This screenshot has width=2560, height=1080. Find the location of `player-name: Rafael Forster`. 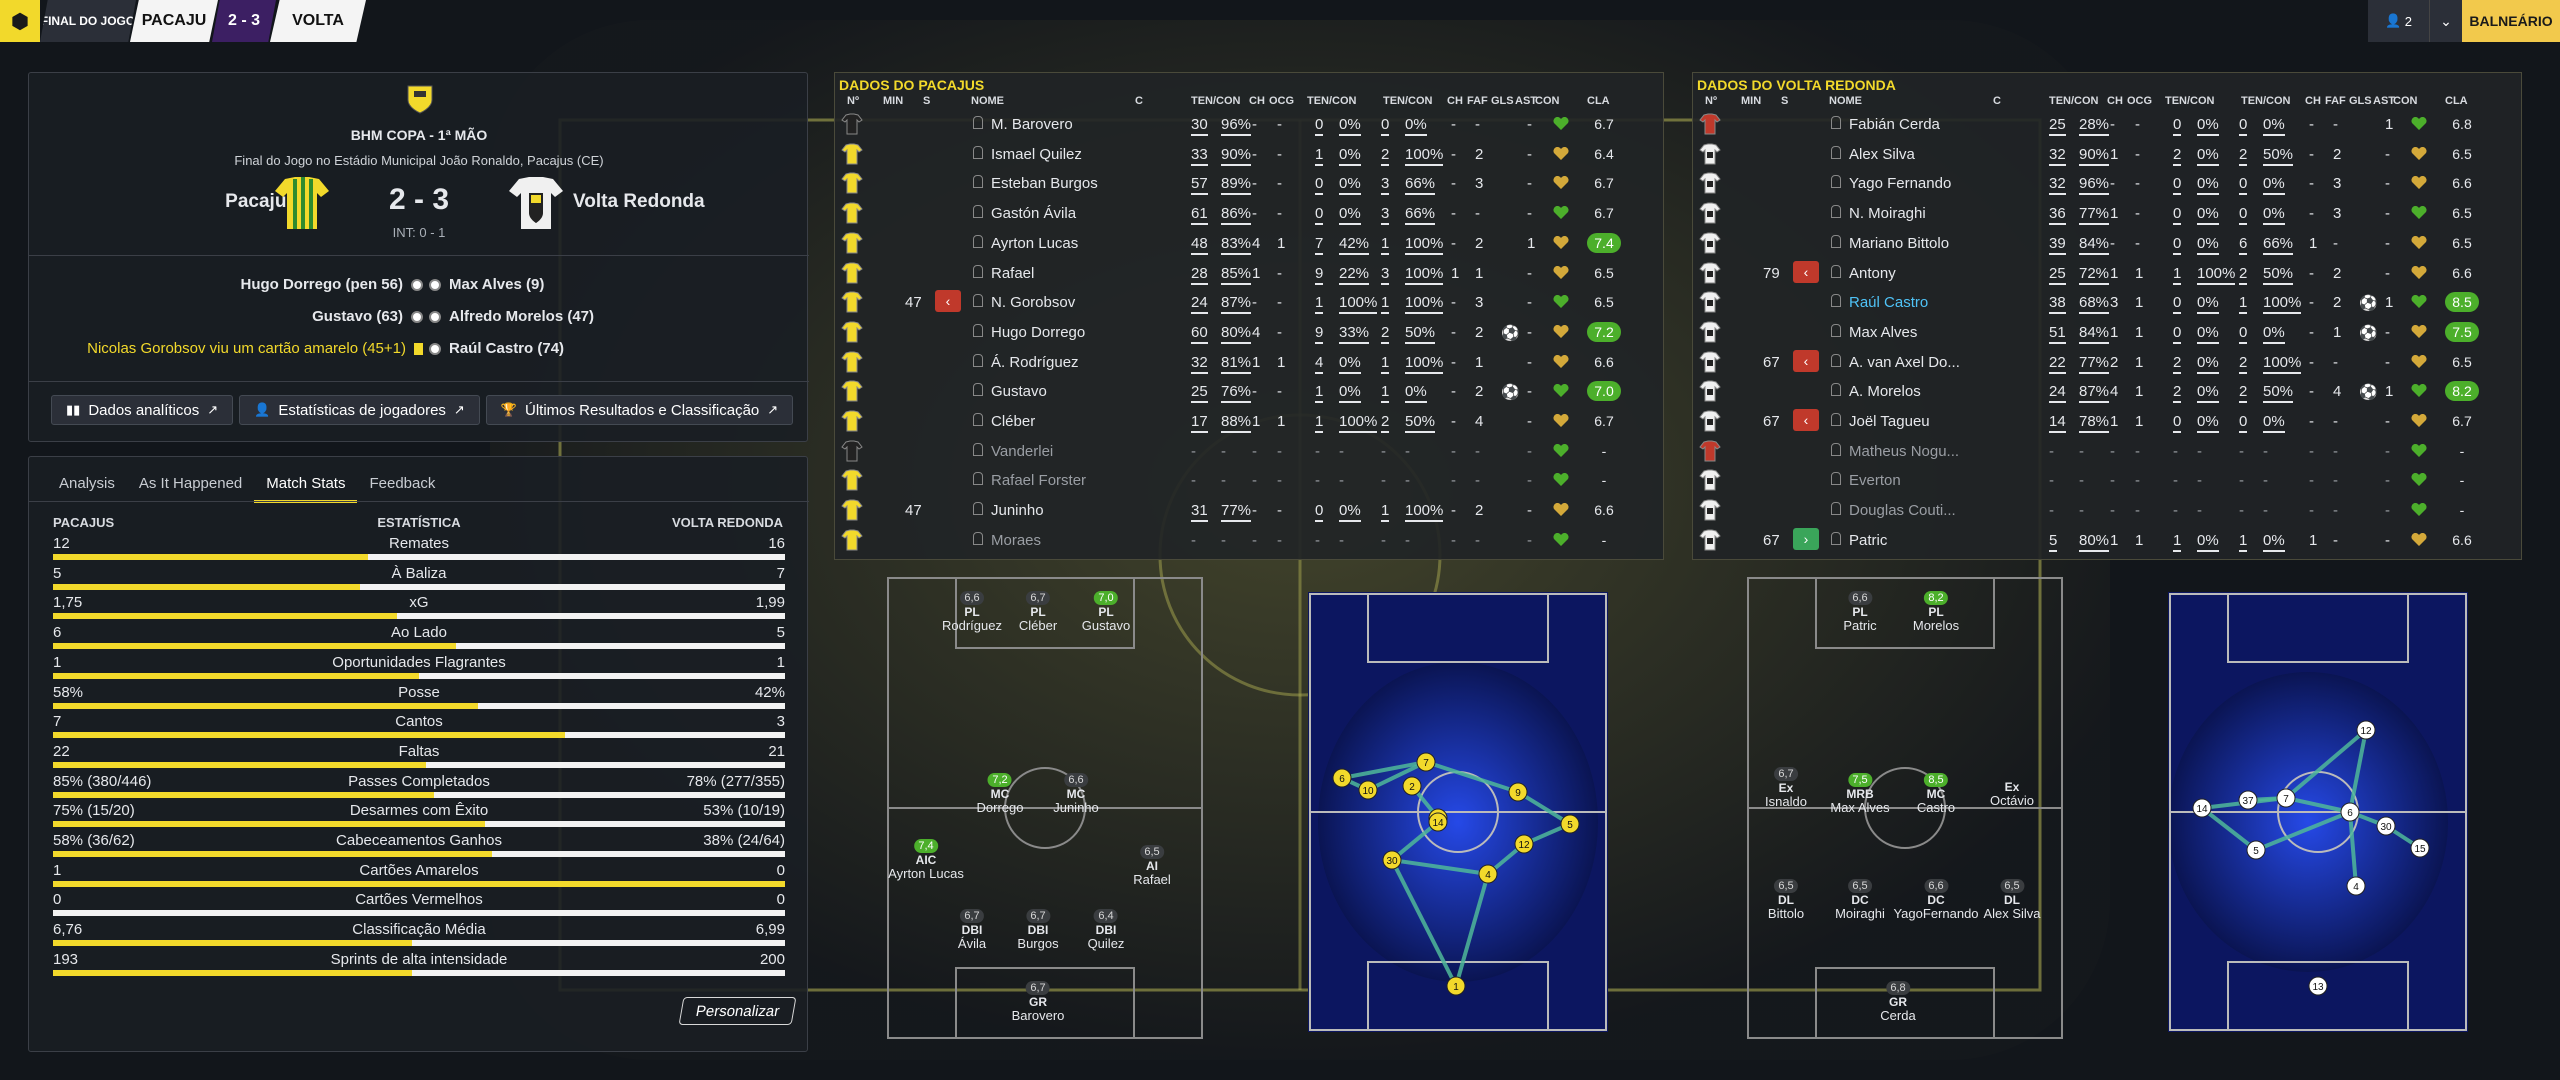

player-name: Rafael Forster is located at coordinates (1029, 480).